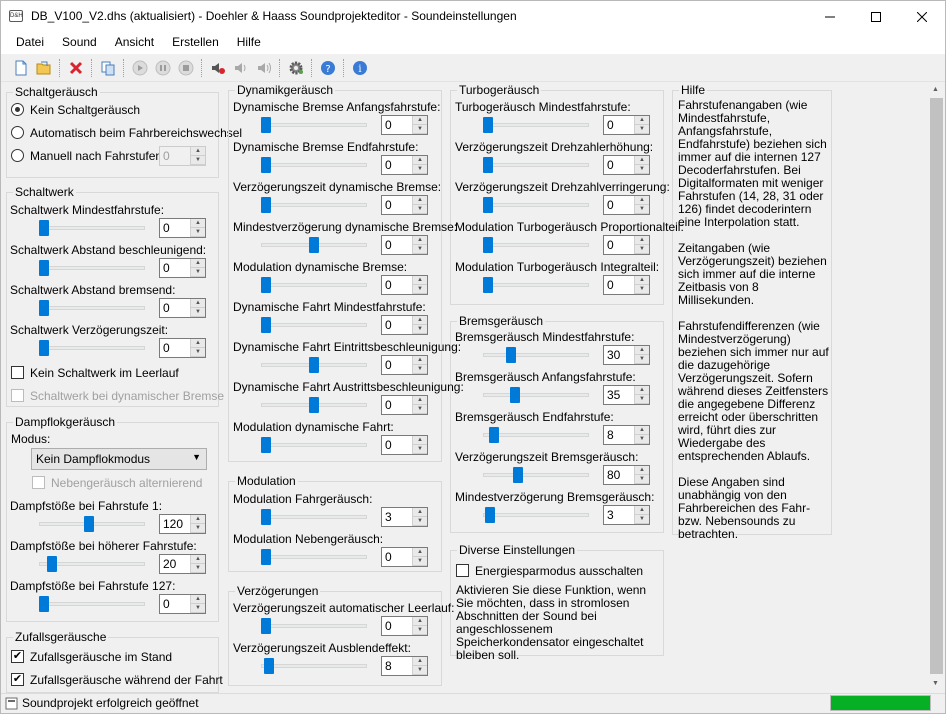 This screenshot has height=714, width=946. What do you see at coordinates (249, 43) in the screenshot?
I see `menu-hilfe: Hilfe` at bounding box center [249, 43].